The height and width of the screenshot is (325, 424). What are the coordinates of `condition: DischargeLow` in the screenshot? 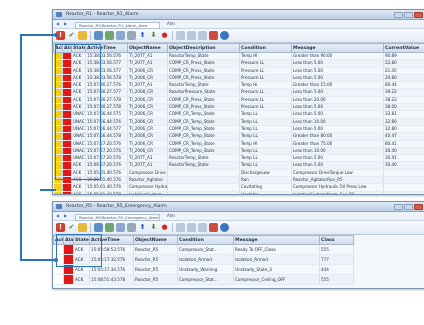 It's located at (265, 173).